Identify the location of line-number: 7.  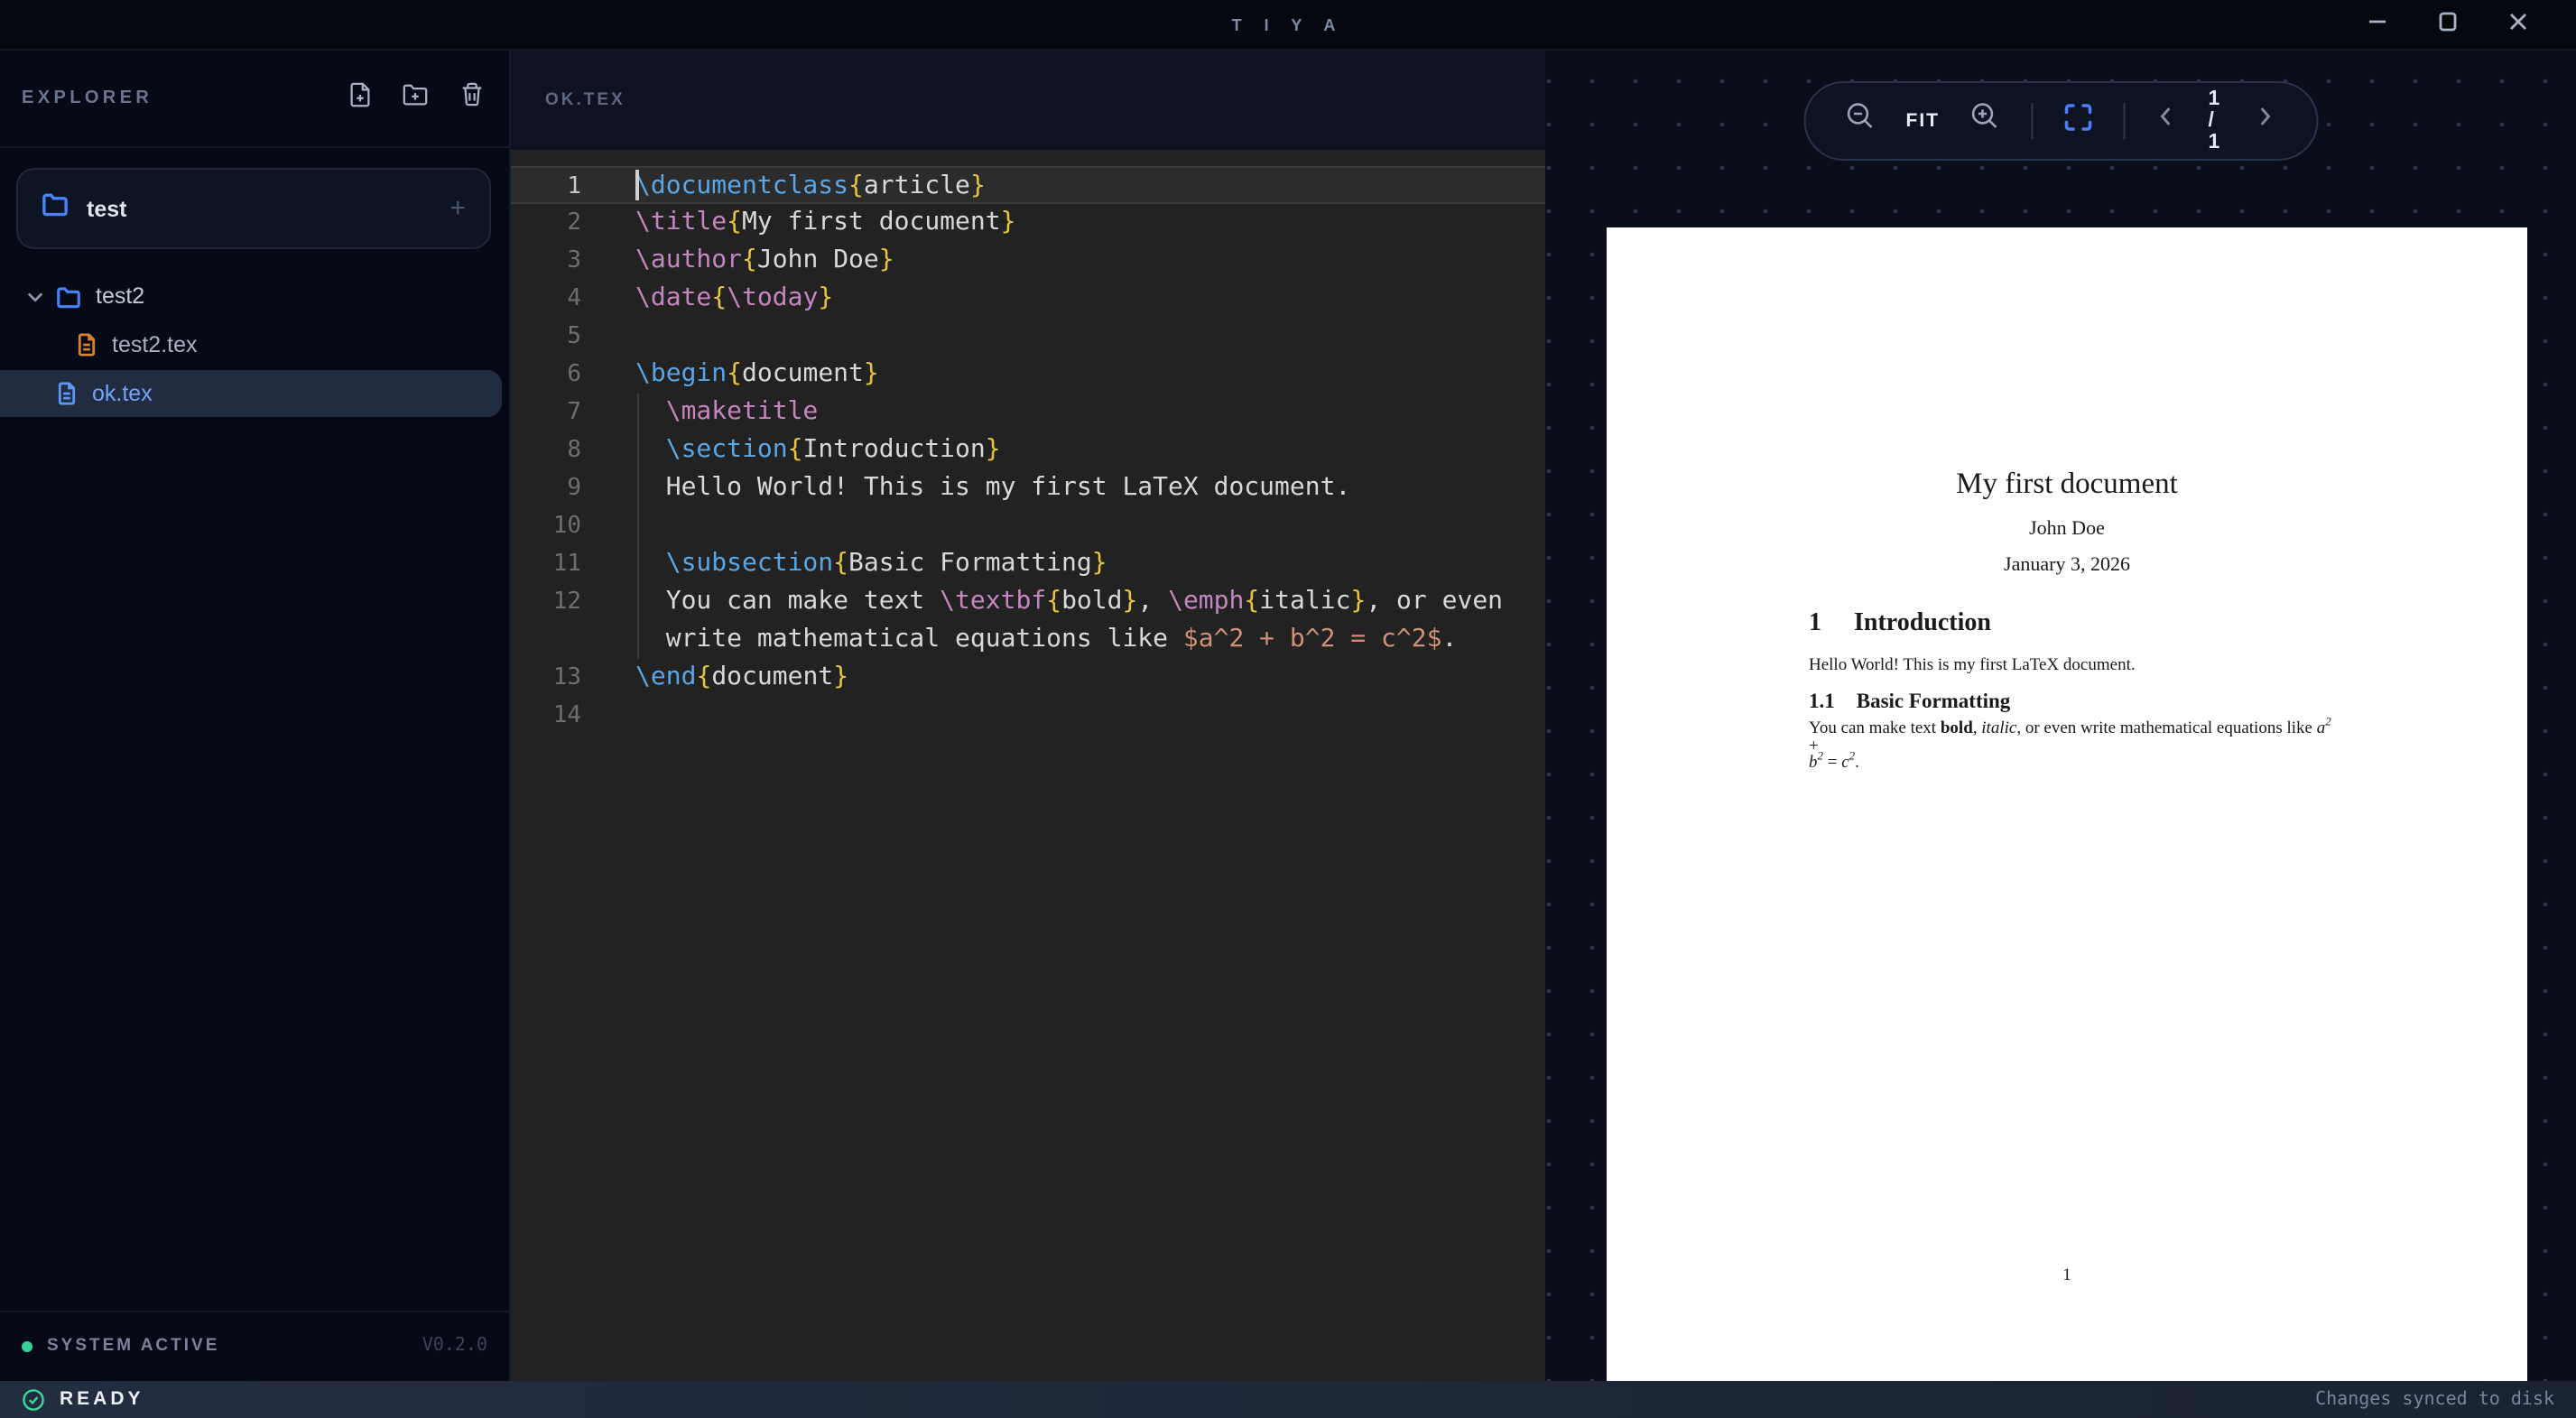
(574, 412).